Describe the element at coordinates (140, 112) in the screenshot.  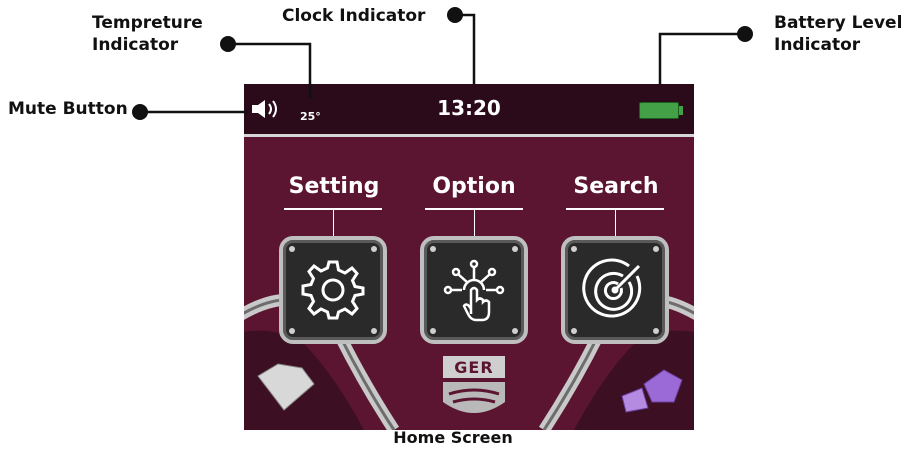
I see `mute-callout-marker` at that location.